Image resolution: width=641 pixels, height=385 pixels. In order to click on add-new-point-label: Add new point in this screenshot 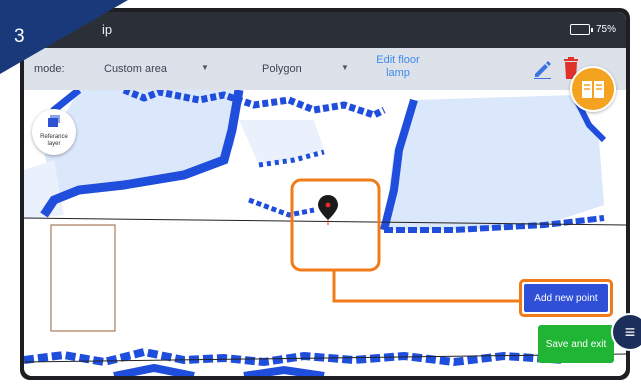, I will do `click(566, 298)`.